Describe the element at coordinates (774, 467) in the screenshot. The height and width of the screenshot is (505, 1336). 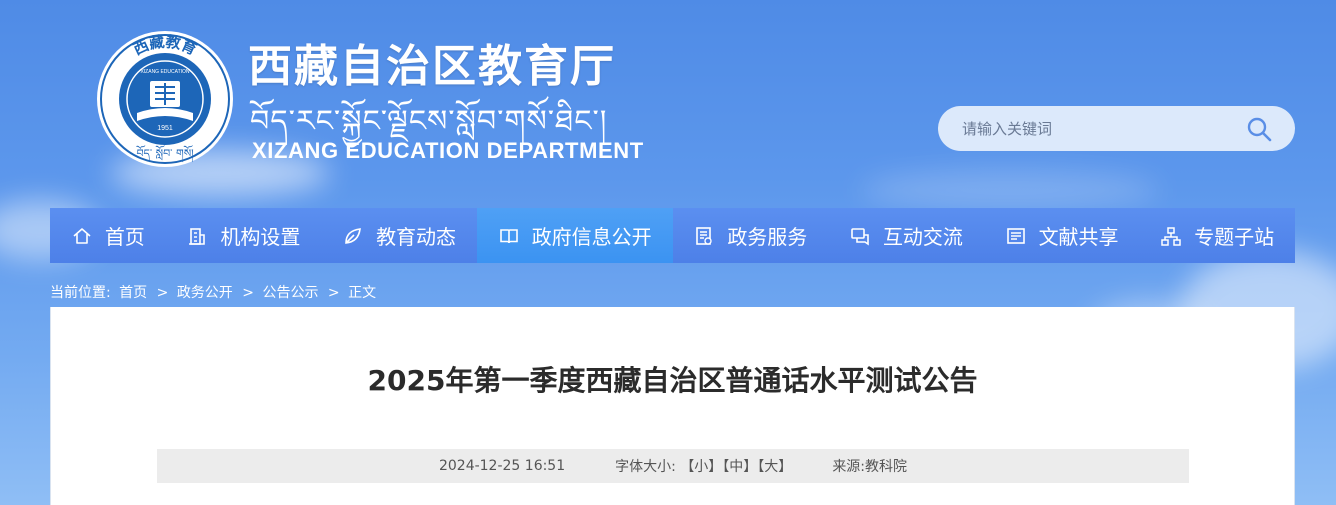
I see `font-size-large-button: 【大】` at that location.